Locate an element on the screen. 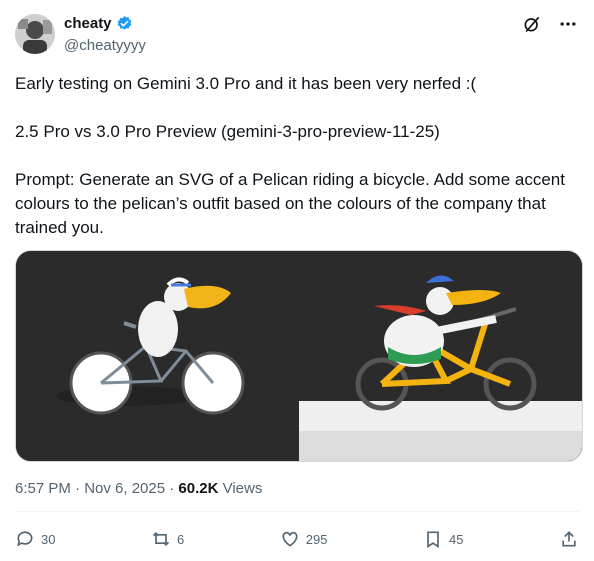 This screenshot has width=594, height=561. repost-button: 6 is located at coordinates (167, 539).